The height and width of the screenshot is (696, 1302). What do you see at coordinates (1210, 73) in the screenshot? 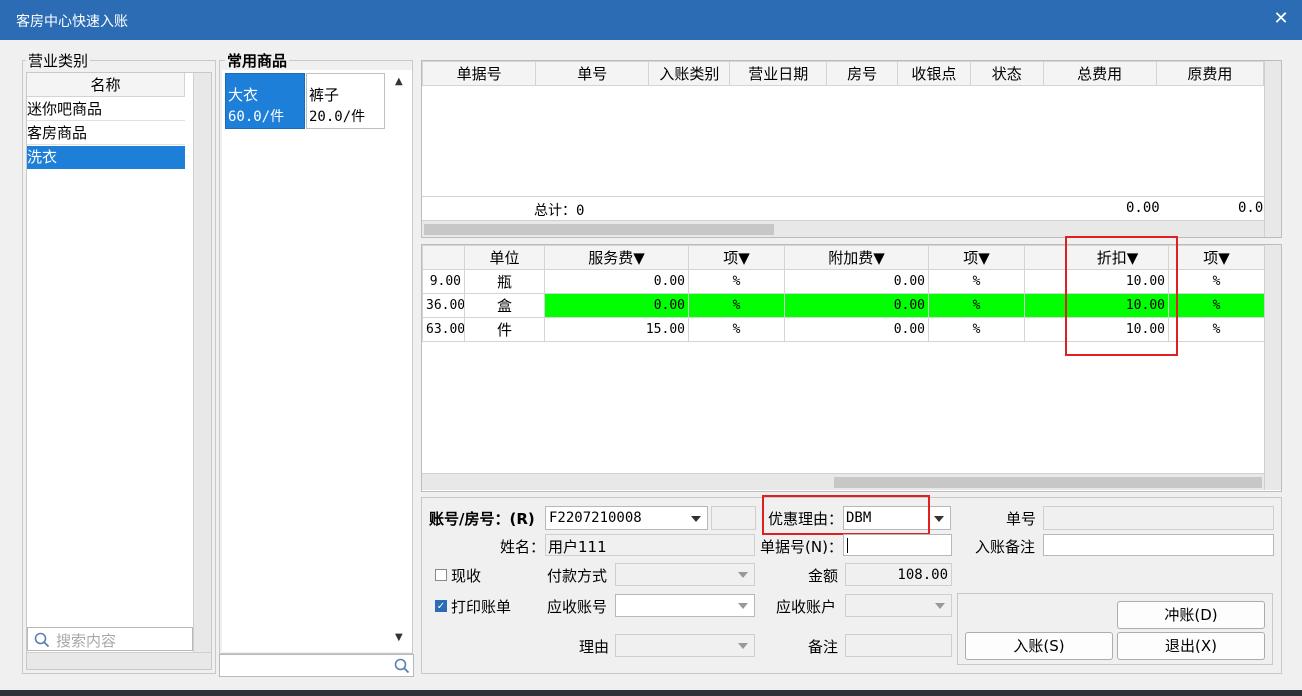
I see `col-header: 原费用` at bounding box center [1210, 73].